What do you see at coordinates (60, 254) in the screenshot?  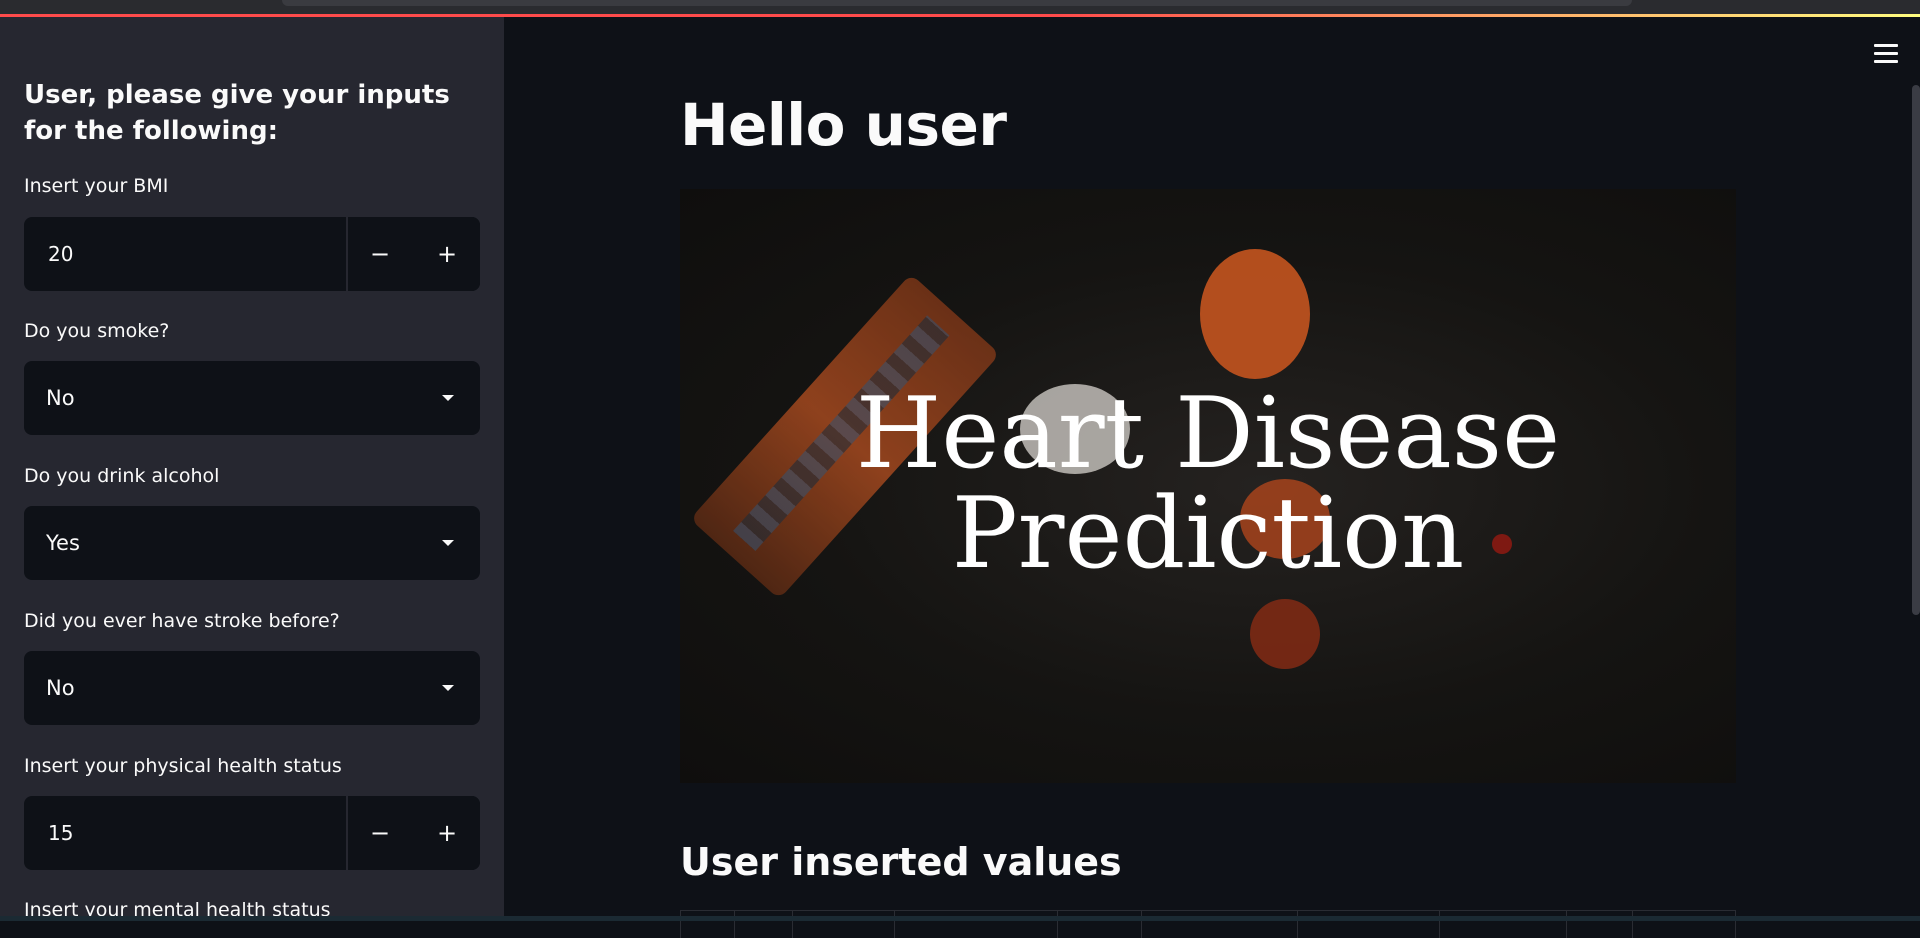 I see `bmi-value: 20` at bounding box center [60, 254].